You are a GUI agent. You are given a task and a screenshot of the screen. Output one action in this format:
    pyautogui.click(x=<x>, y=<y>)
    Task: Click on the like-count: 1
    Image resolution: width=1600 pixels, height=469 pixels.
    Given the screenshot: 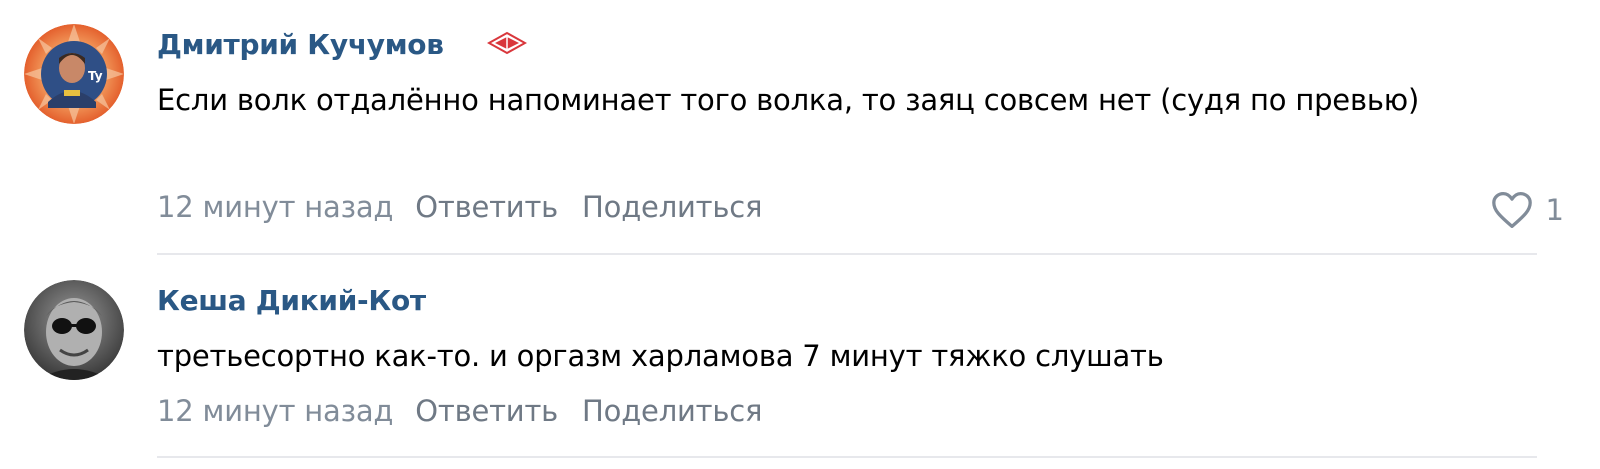 What is the action you would take?
    pyautogui.click(x=1554, y=210)
    